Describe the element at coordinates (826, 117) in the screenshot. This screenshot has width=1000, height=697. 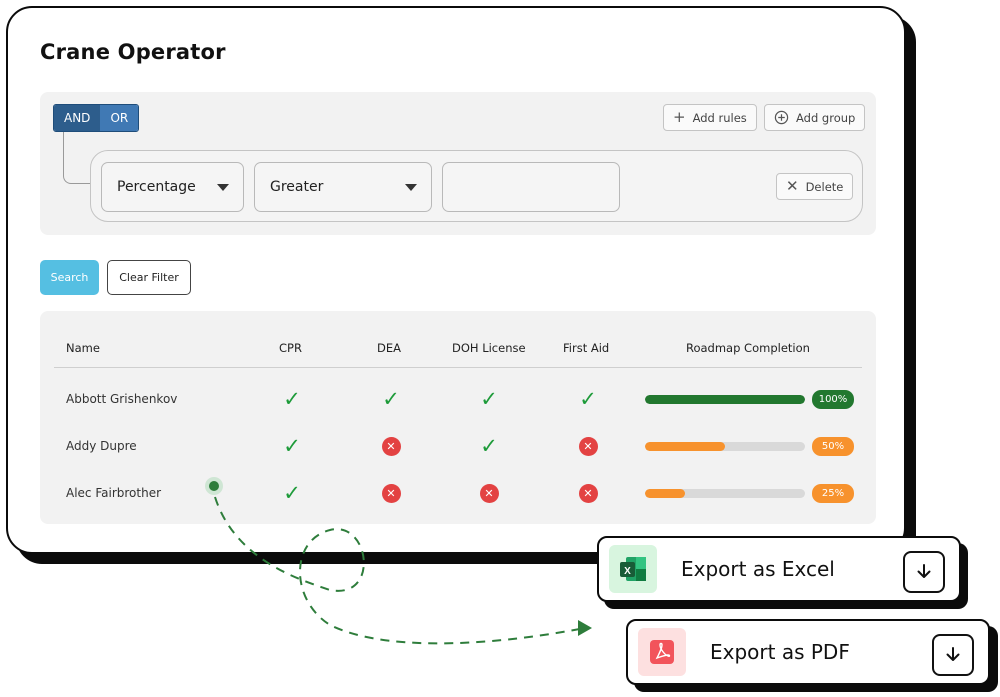
I see `add-group-label: Add group` at that location.